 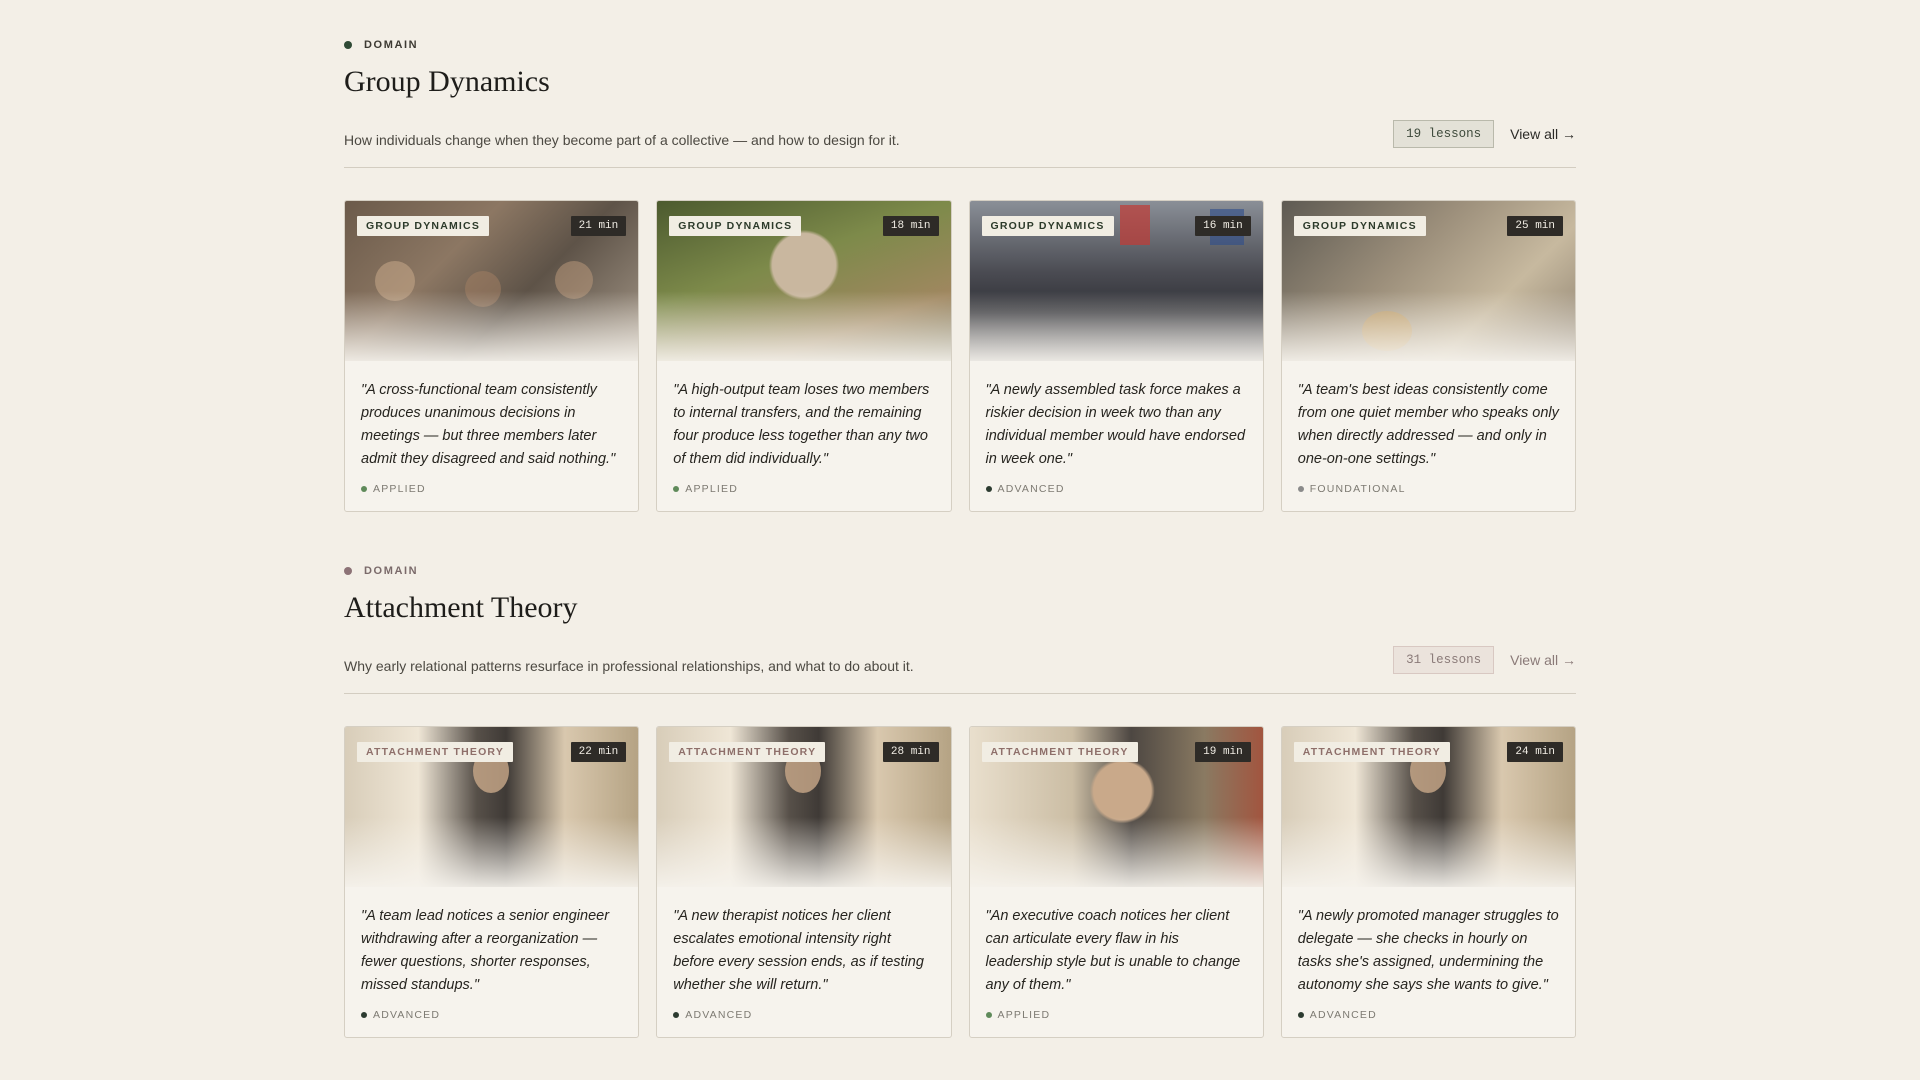 What do you see at coordinates (1535, 226) in the screenshot?
I see `lesson-duration-badge: 25 min` at bounding box center [1535, 226].